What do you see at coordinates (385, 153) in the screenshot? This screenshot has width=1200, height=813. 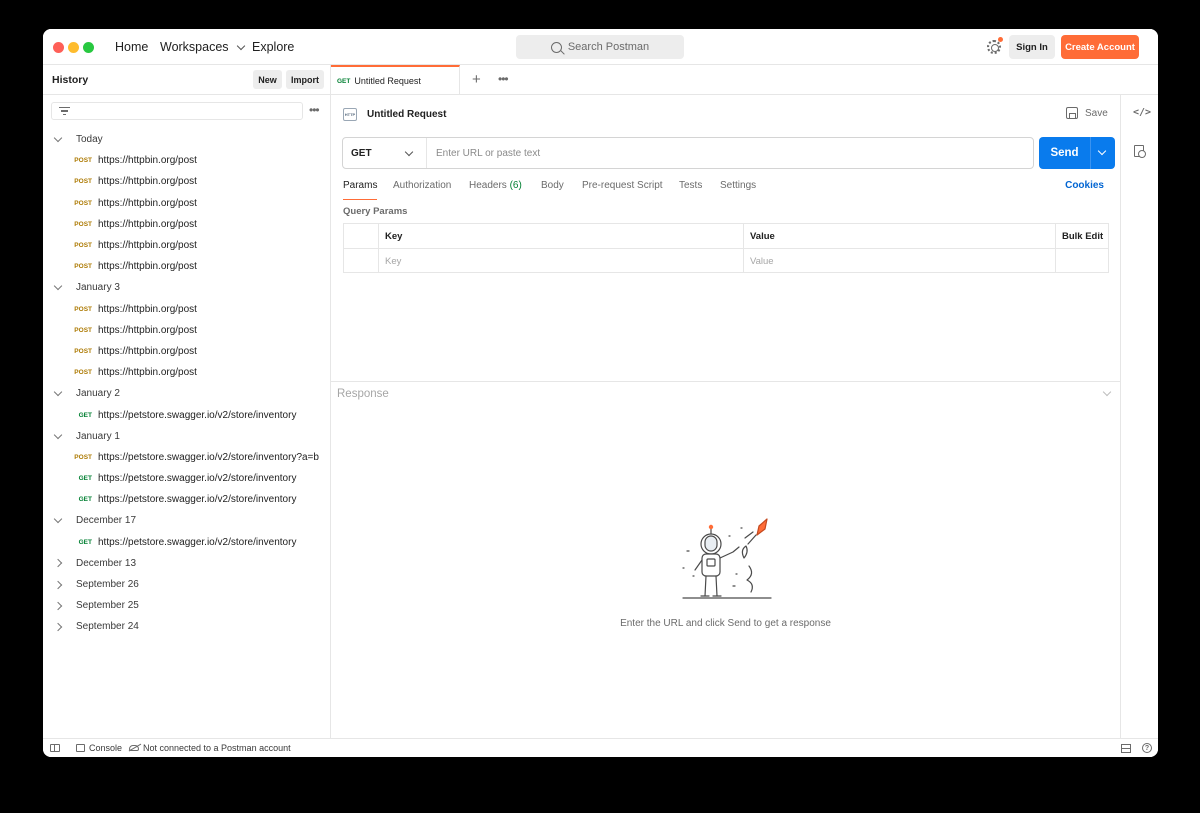 I see `method-select: GET` at bounding box center [385, 153].